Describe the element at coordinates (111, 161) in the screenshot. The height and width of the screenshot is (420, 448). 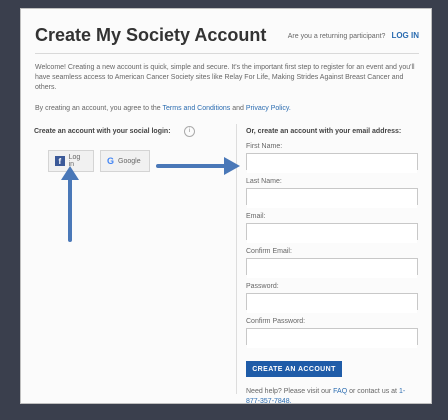
I see `google-icon: G` at that location.